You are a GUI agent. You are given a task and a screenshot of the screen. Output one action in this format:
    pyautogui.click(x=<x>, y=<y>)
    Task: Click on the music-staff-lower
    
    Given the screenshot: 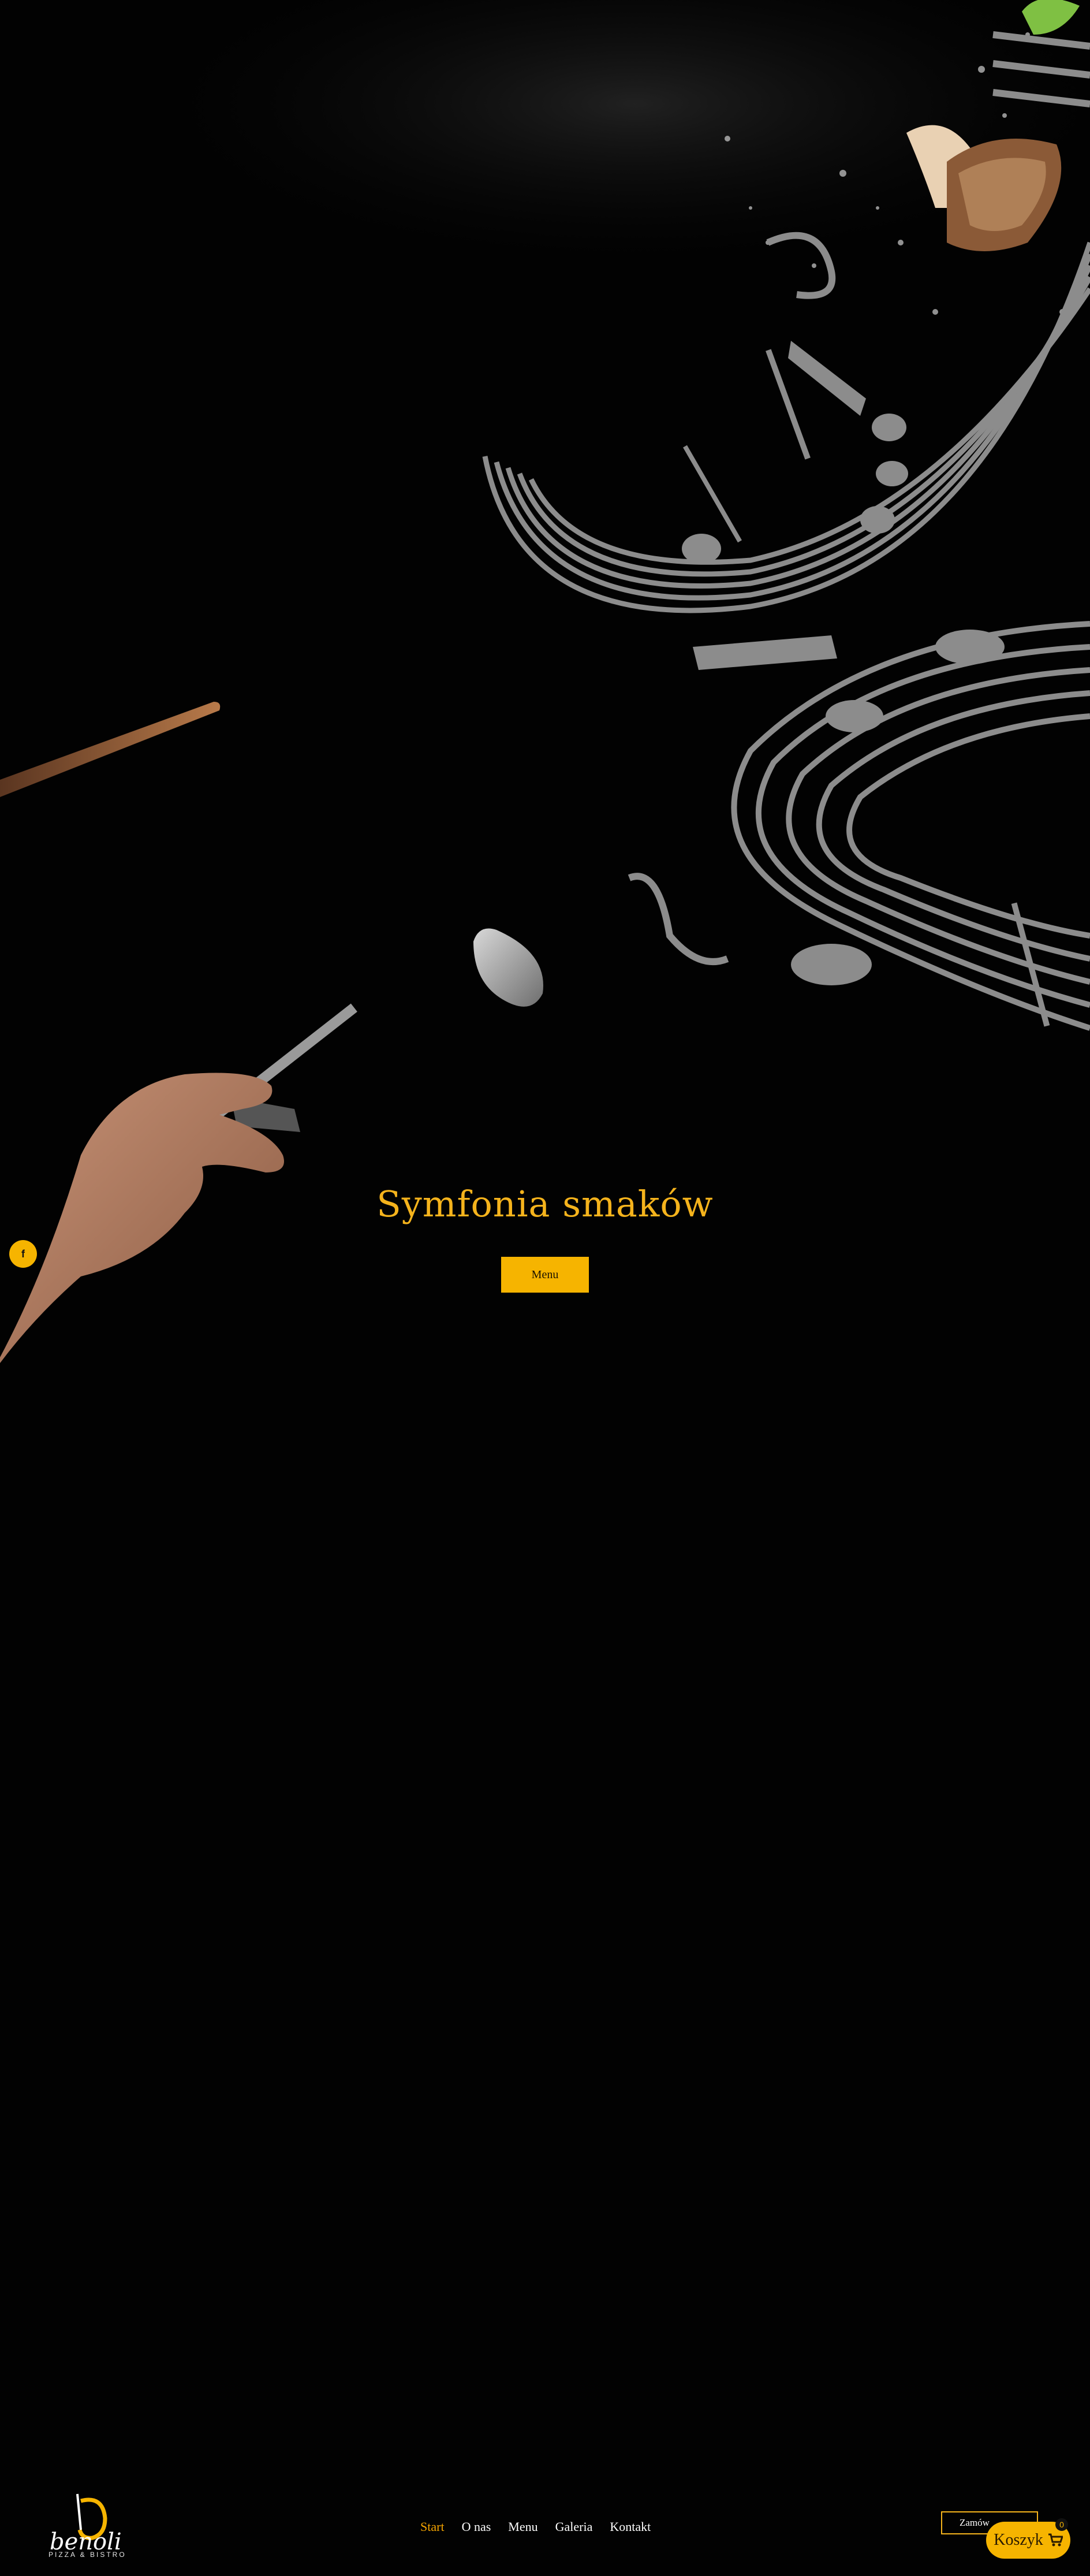 What is the action you would take?
    pyautogui.click(x=910, y=826)
    